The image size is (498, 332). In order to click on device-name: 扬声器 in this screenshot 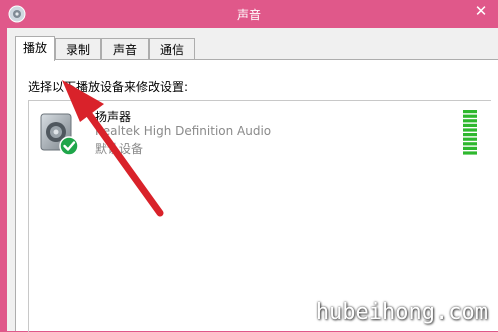, I will do `click(113, 117)`.